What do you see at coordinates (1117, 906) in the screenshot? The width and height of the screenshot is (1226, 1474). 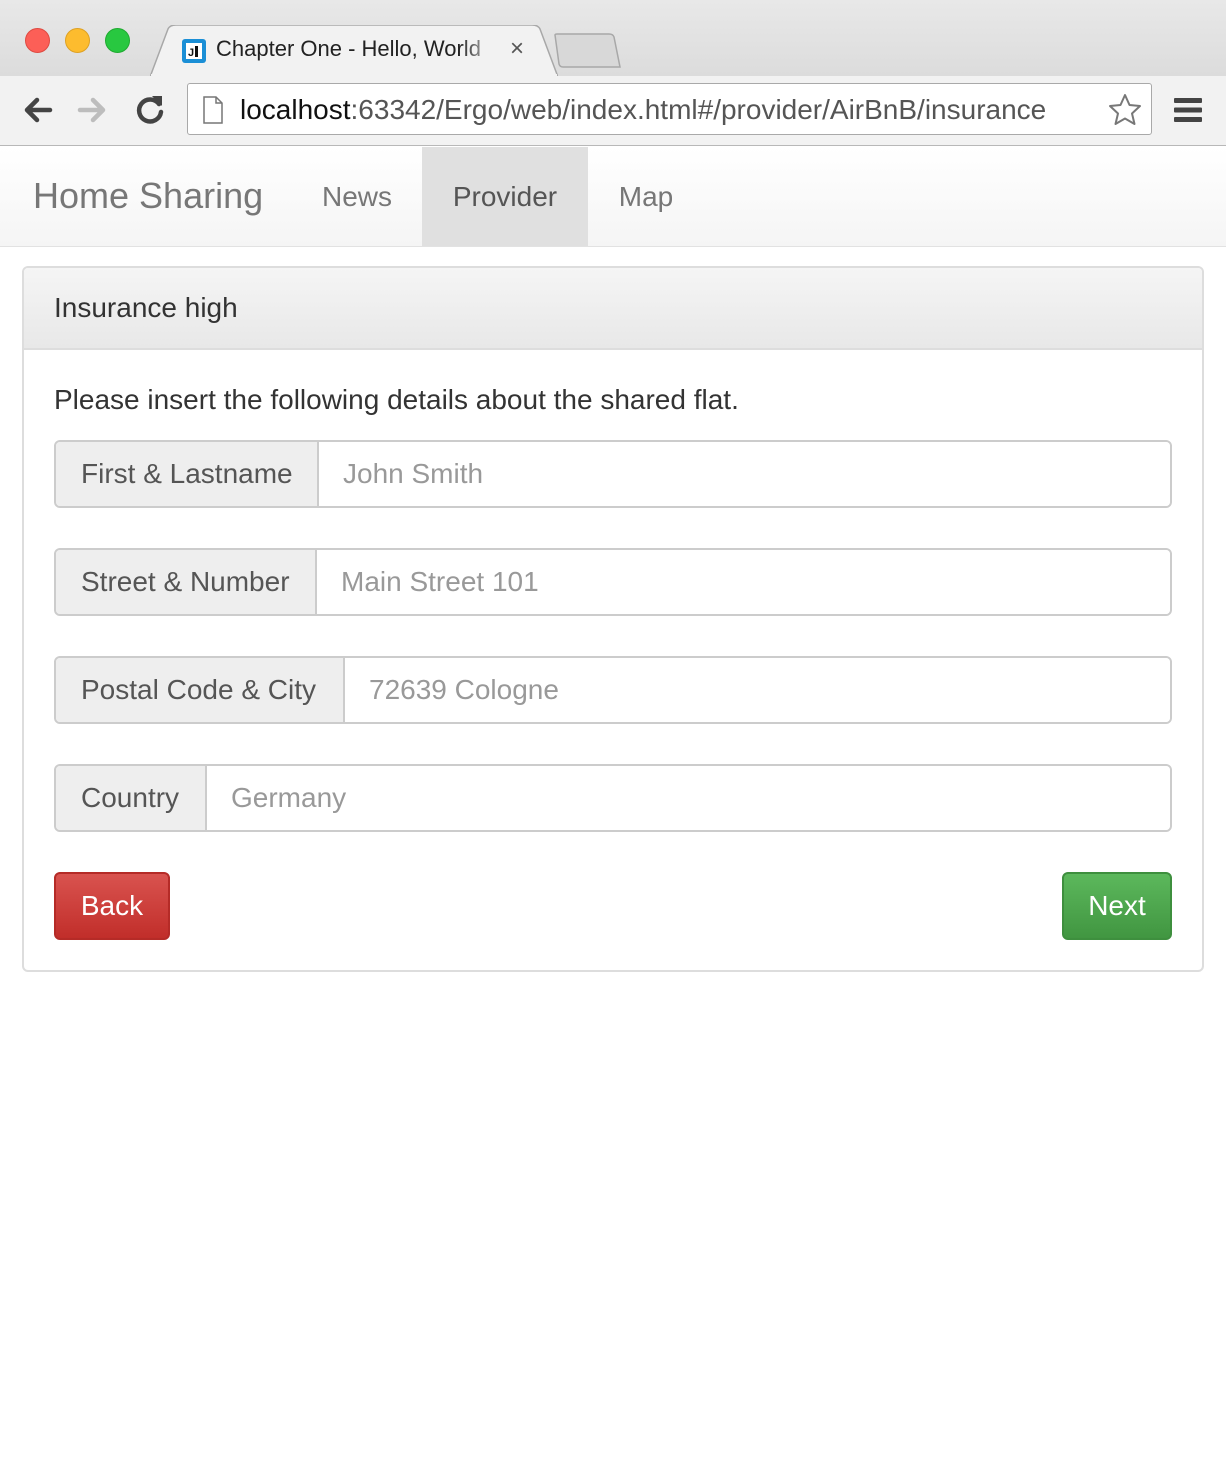 I see `next-button: Next` at bounding box center [1117, 906].